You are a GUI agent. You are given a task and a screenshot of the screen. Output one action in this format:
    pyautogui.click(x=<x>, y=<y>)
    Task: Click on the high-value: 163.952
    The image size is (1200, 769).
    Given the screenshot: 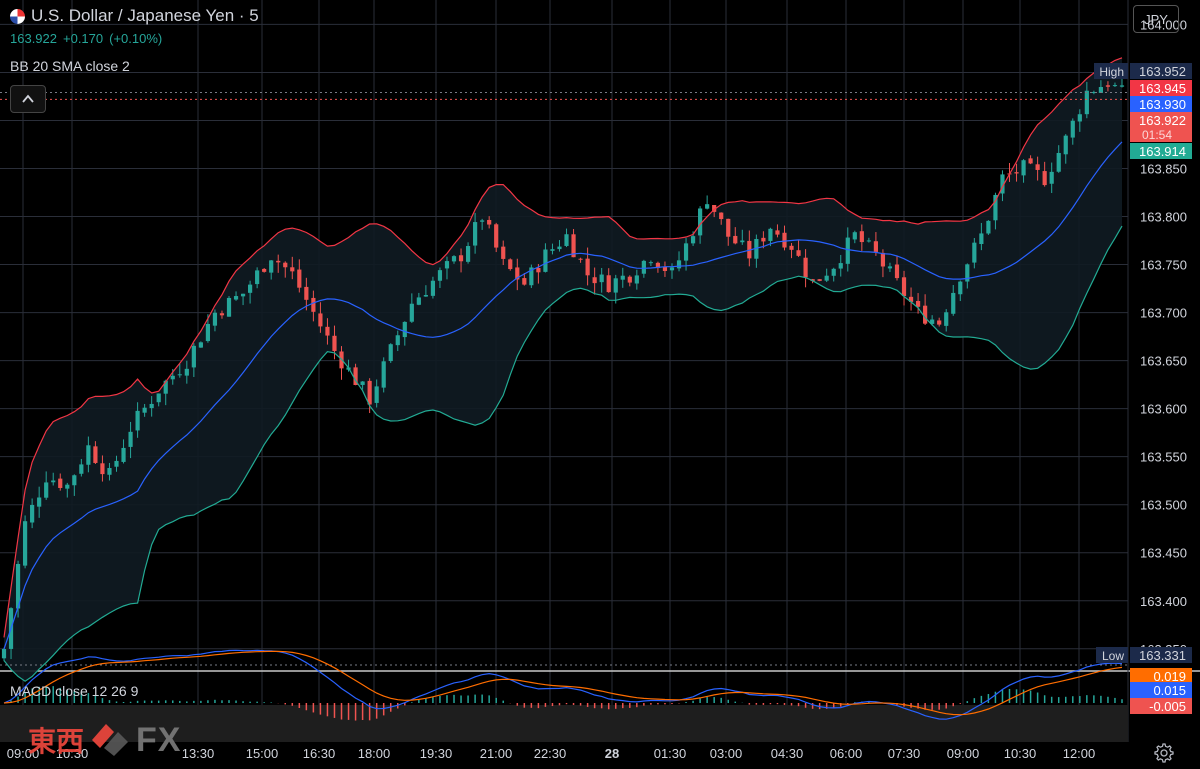 What is the action you would take?
    pyautogui.click(x=1162, y=71)
    